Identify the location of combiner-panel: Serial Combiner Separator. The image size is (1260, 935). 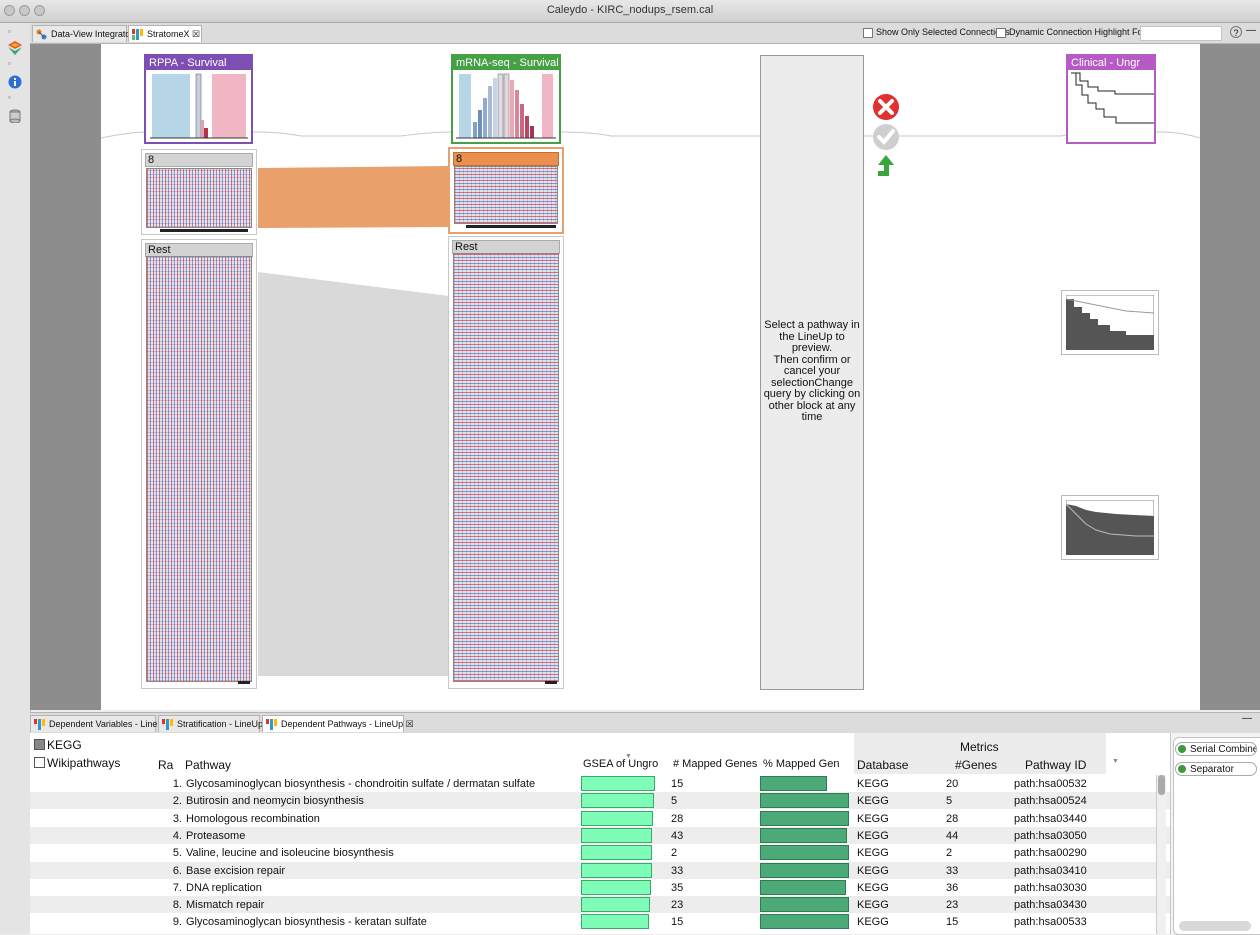
(1215, 834).